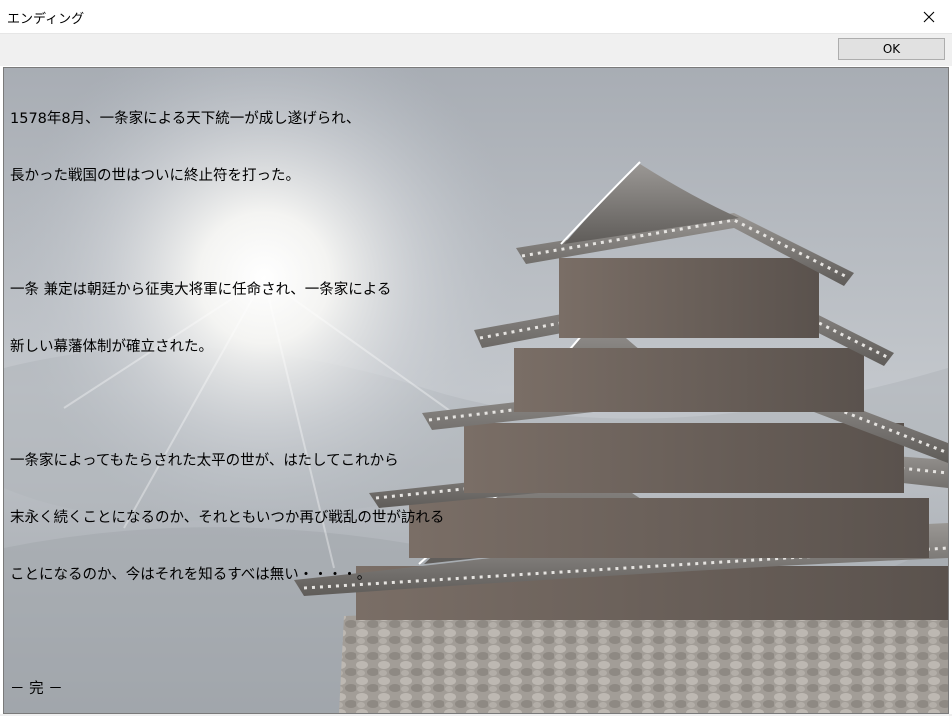 This screenshot has height=716, width=952. I want to click on message-line: ことになるのか、今はそれを知るすべは無い・・・・。, so click(191, 575).